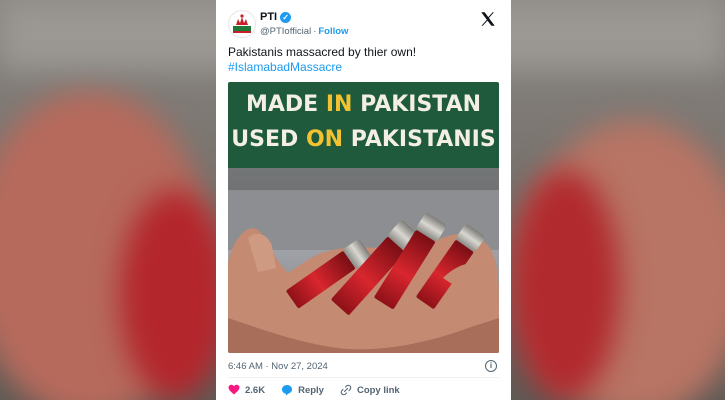 The height and width of the screenshot is (400, 725). What do you see at coordinates (175, 295) in the screenshot?
I see `blurred-shell-left` at bounding box center [175, 295].